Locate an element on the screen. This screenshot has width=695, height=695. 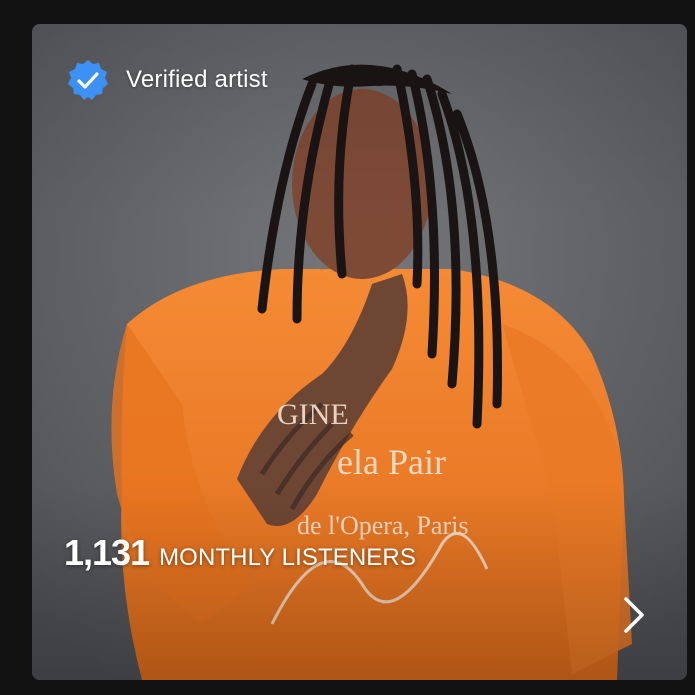
verified-artist-badge: Verified artist is located at coordinates (167, 80).